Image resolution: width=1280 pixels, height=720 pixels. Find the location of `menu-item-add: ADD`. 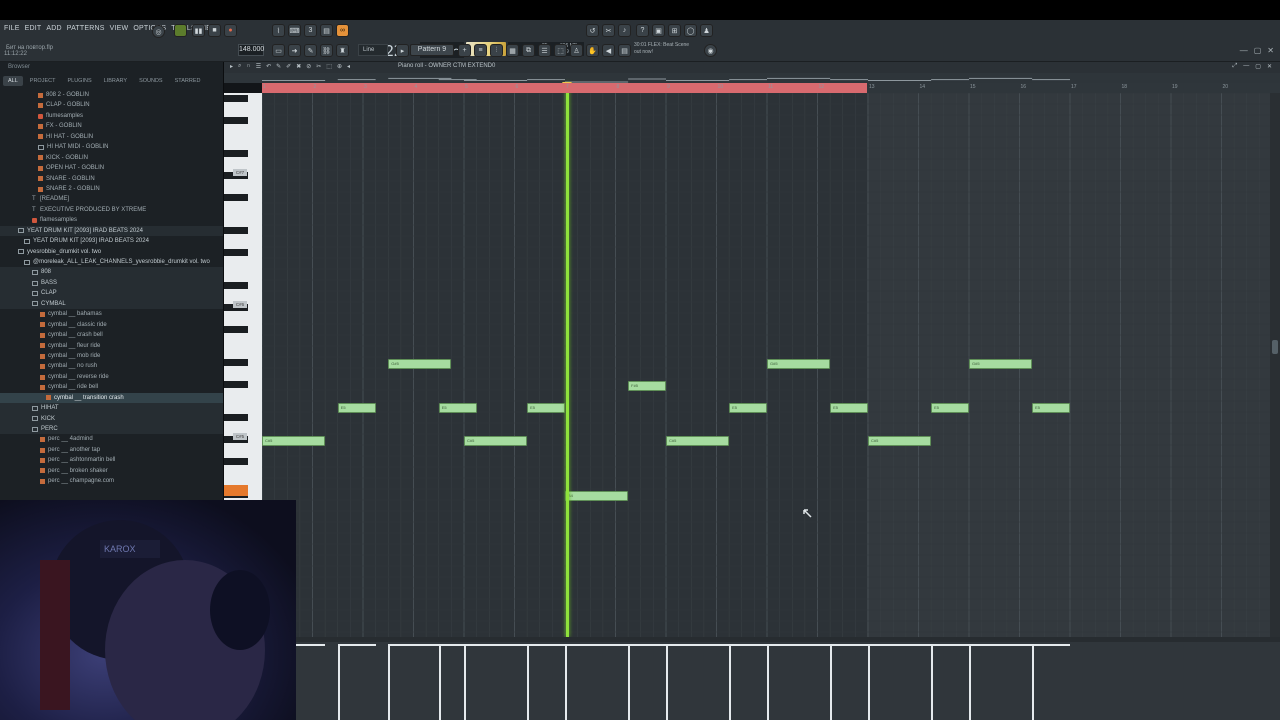

menu-item-add: ADD is located at coordinates (53, 28).